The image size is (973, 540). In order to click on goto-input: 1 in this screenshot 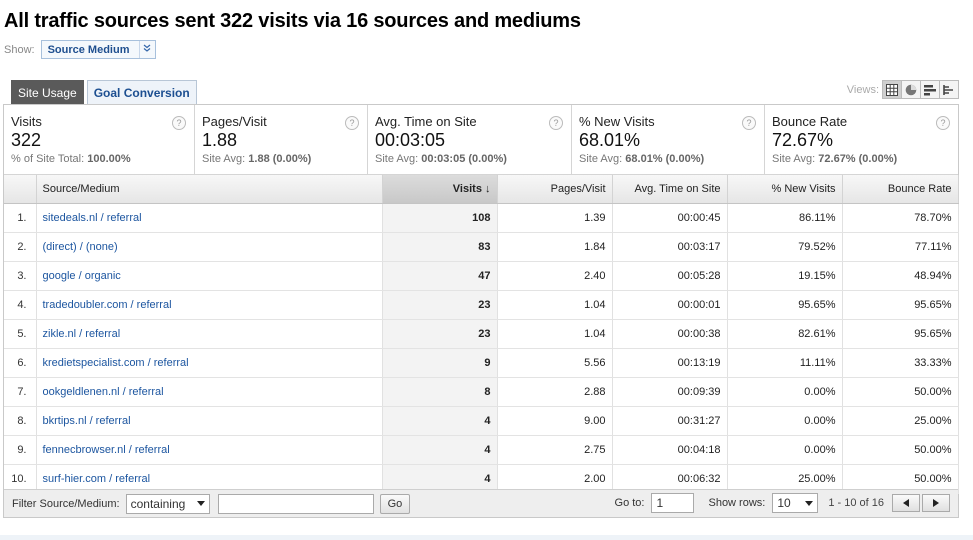, I will do `click(673, 503)`.